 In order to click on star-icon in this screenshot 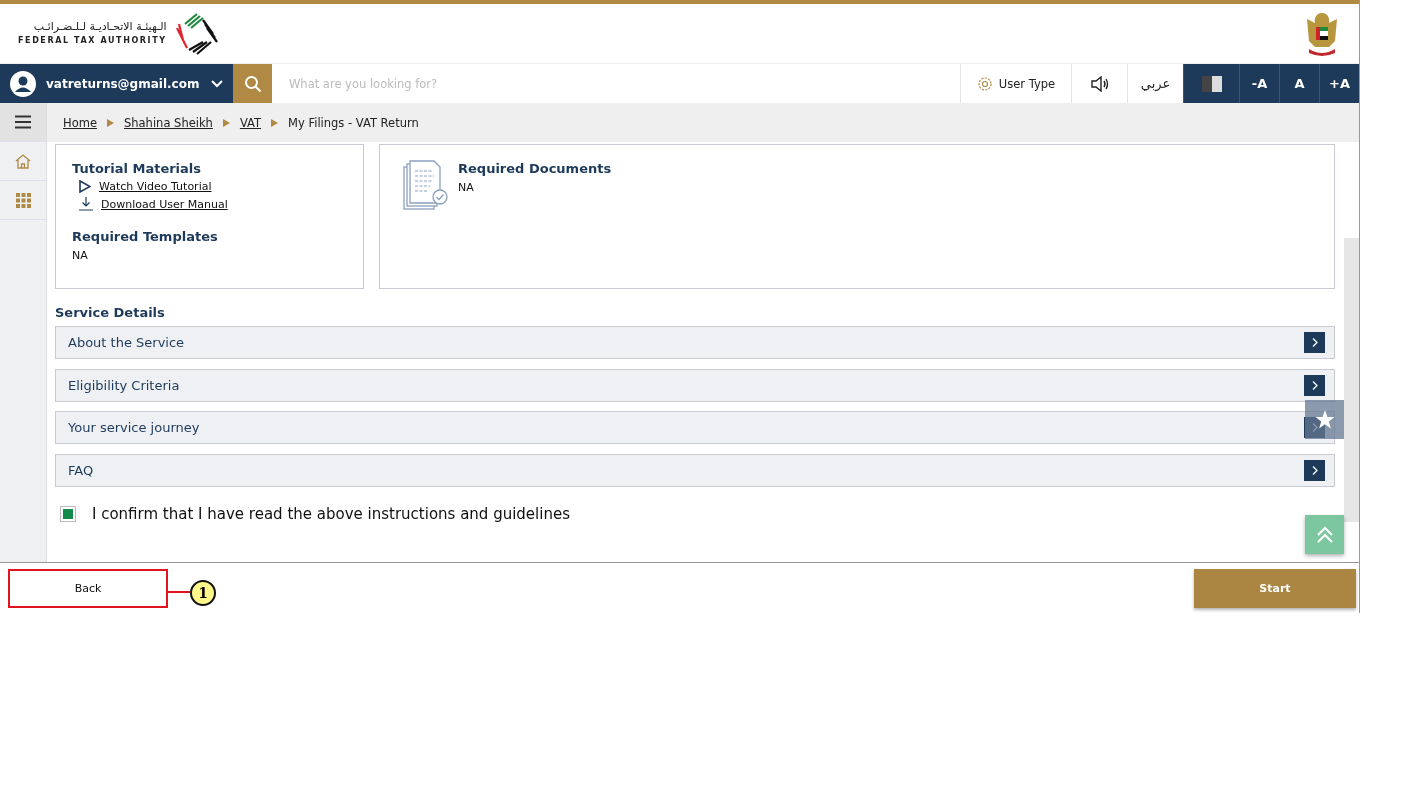, I will do `click(1324, 419)`.